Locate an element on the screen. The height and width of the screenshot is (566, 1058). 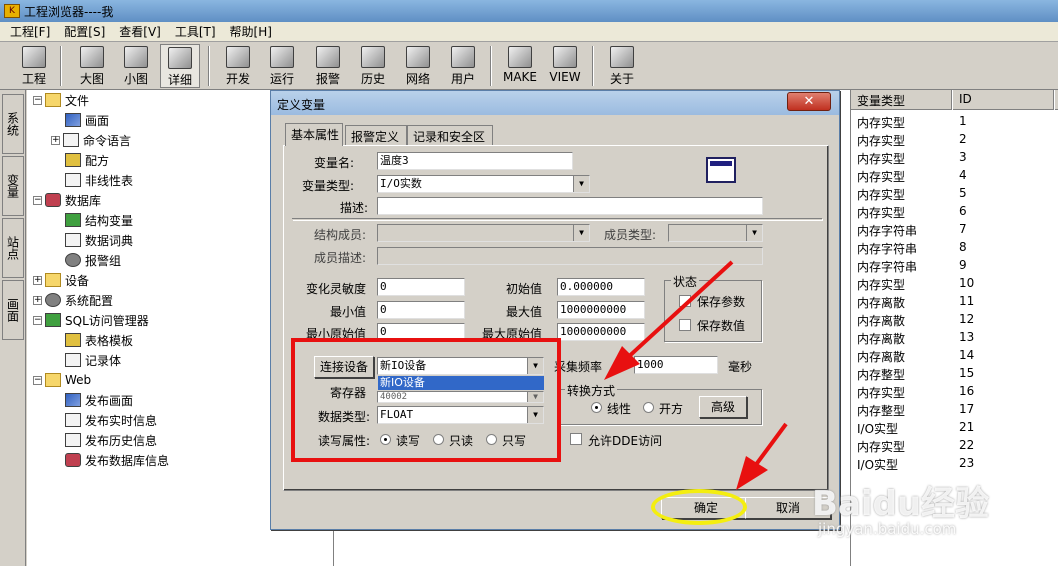
arrow-to-ok is located at coordinates (770, 445).